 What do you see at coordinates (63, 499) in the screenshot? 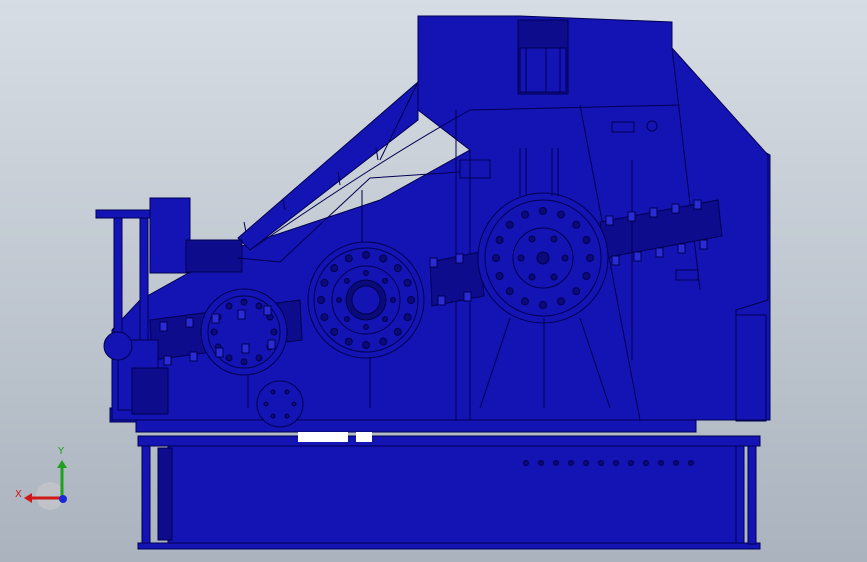
I see `triad-z-axis` at bounding box center [63, 499].